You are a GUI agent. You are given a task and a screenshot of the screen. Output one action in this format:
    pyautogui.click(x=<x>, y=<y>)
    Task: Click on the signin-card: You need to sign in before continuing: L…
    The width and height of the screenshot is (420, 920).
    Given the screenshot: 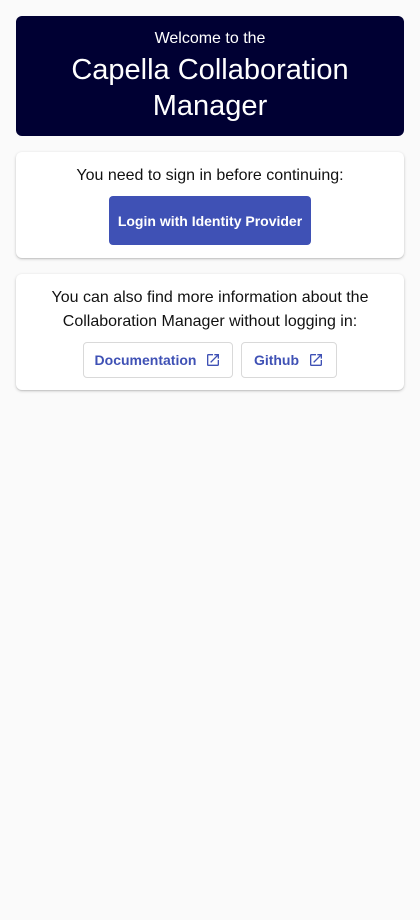 What is the action you would take?
    pyautogui.click(x=210, y=205)
    